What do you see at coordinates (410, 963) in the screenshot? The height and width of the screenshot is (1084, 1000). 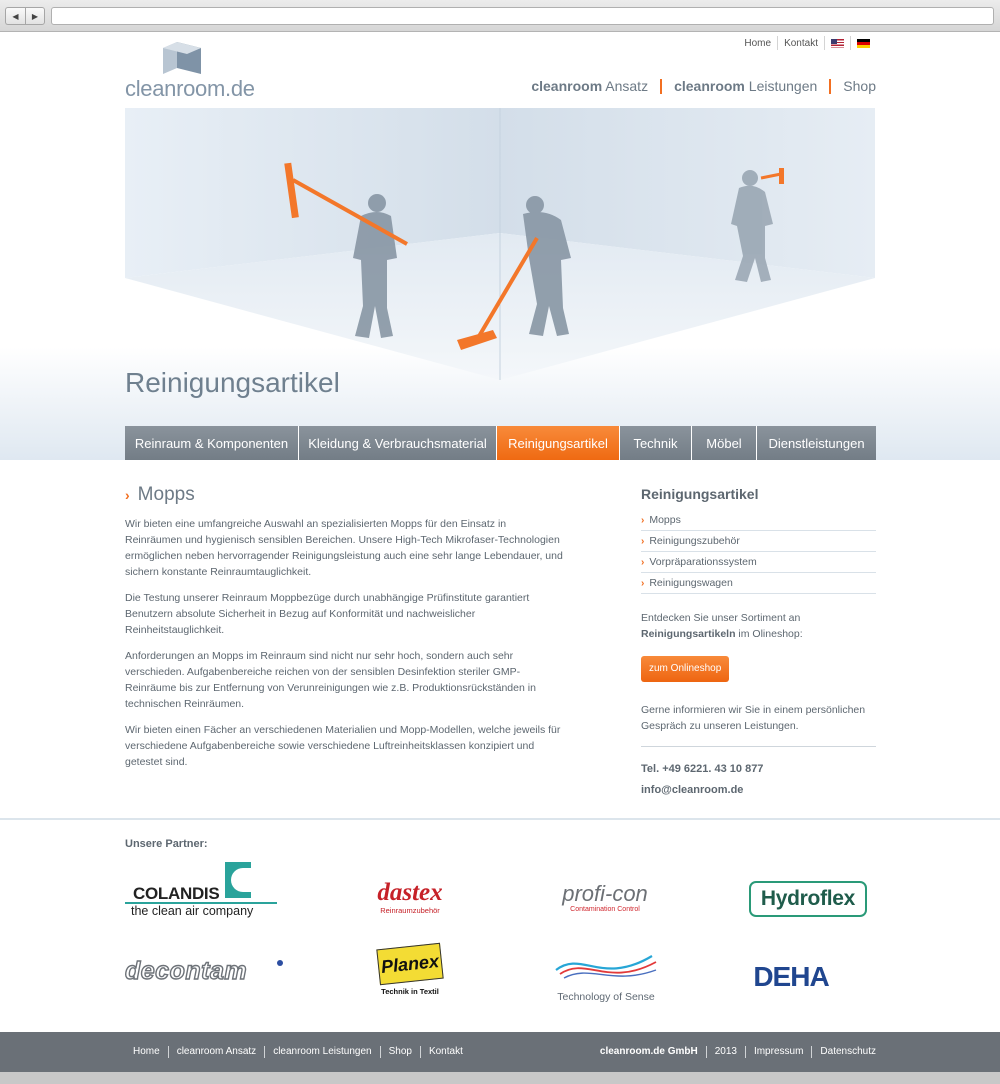 I see `planex-name: Planex` at bounding box center [410, 963].